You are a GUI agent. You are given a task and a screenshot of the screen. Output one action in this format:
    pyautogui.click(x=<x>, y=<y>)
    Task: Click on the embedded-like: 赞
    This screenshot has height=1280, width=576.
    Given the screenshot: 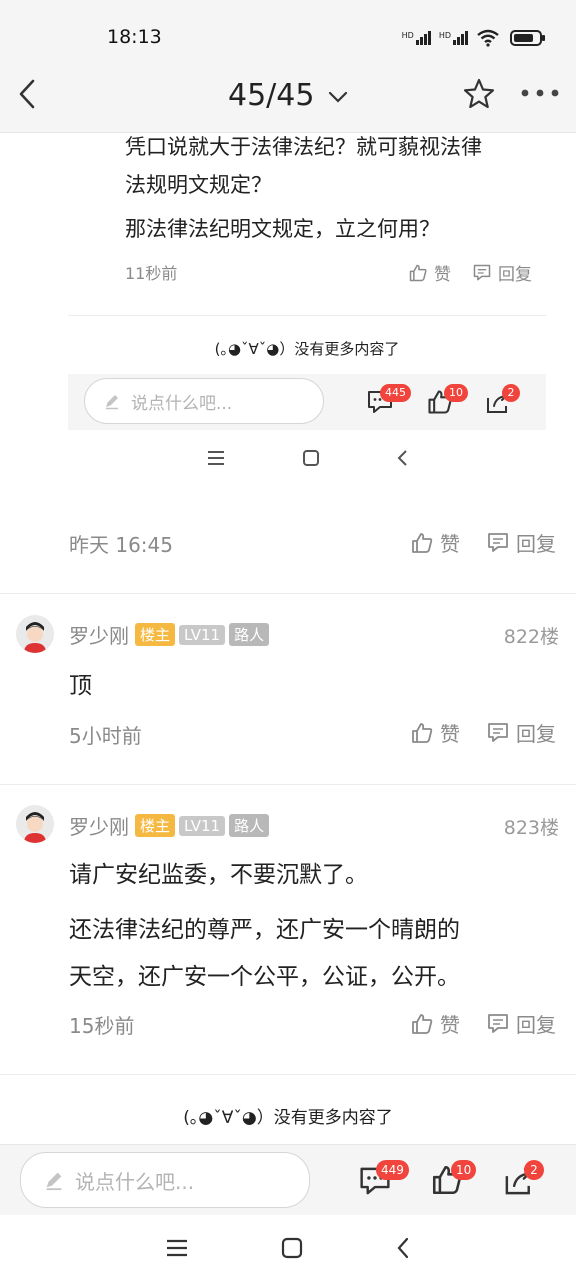 What is the action you would take?
    pyautogui.click(x=429, y=272)
    